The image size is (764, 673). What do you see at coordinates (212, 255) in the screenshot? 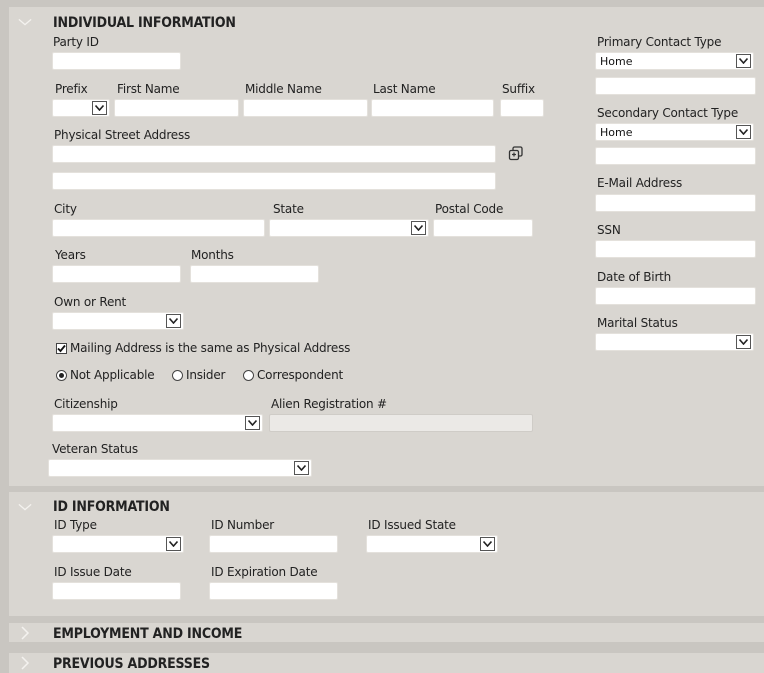
I see `months-label: Months` at bounding box center [212, 255].